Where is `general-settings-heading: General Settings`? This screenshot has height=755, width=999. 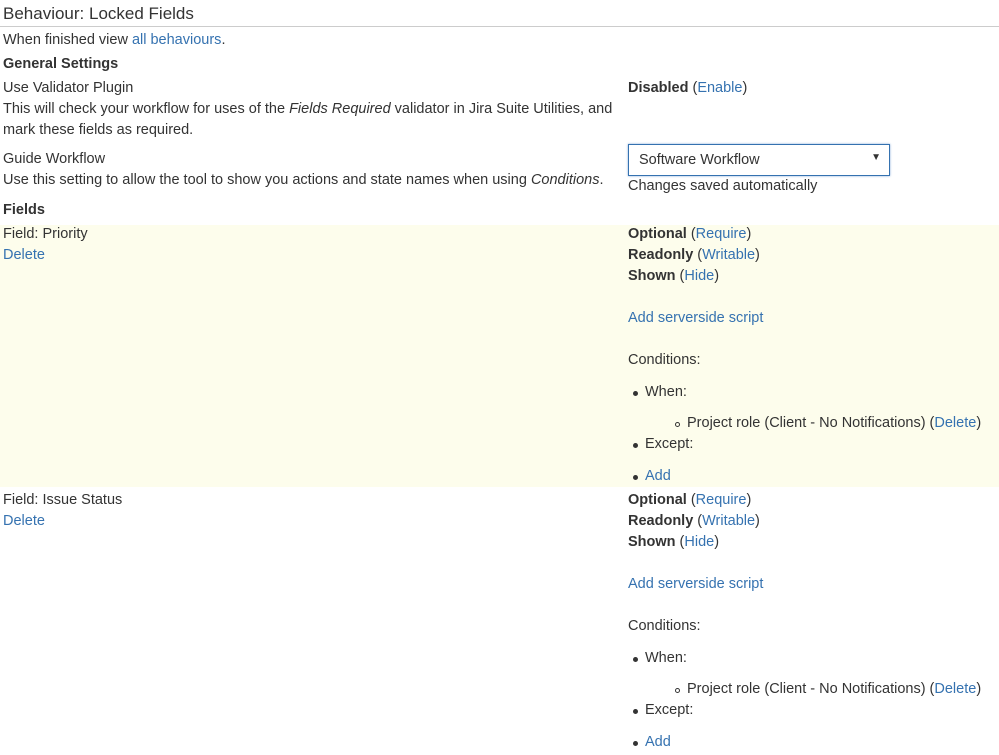
general-settings-heading: General Settings is located at coordinates (61, 64).